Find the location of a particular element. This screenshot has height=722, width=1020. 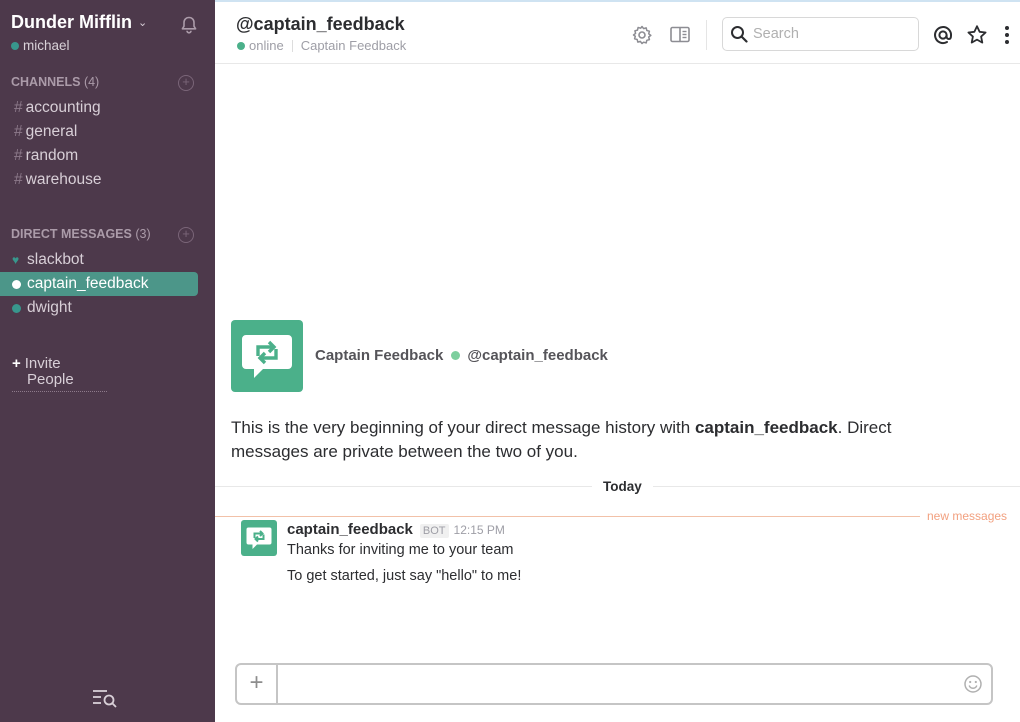

user-name: michael is located at coordinates (46, 45).